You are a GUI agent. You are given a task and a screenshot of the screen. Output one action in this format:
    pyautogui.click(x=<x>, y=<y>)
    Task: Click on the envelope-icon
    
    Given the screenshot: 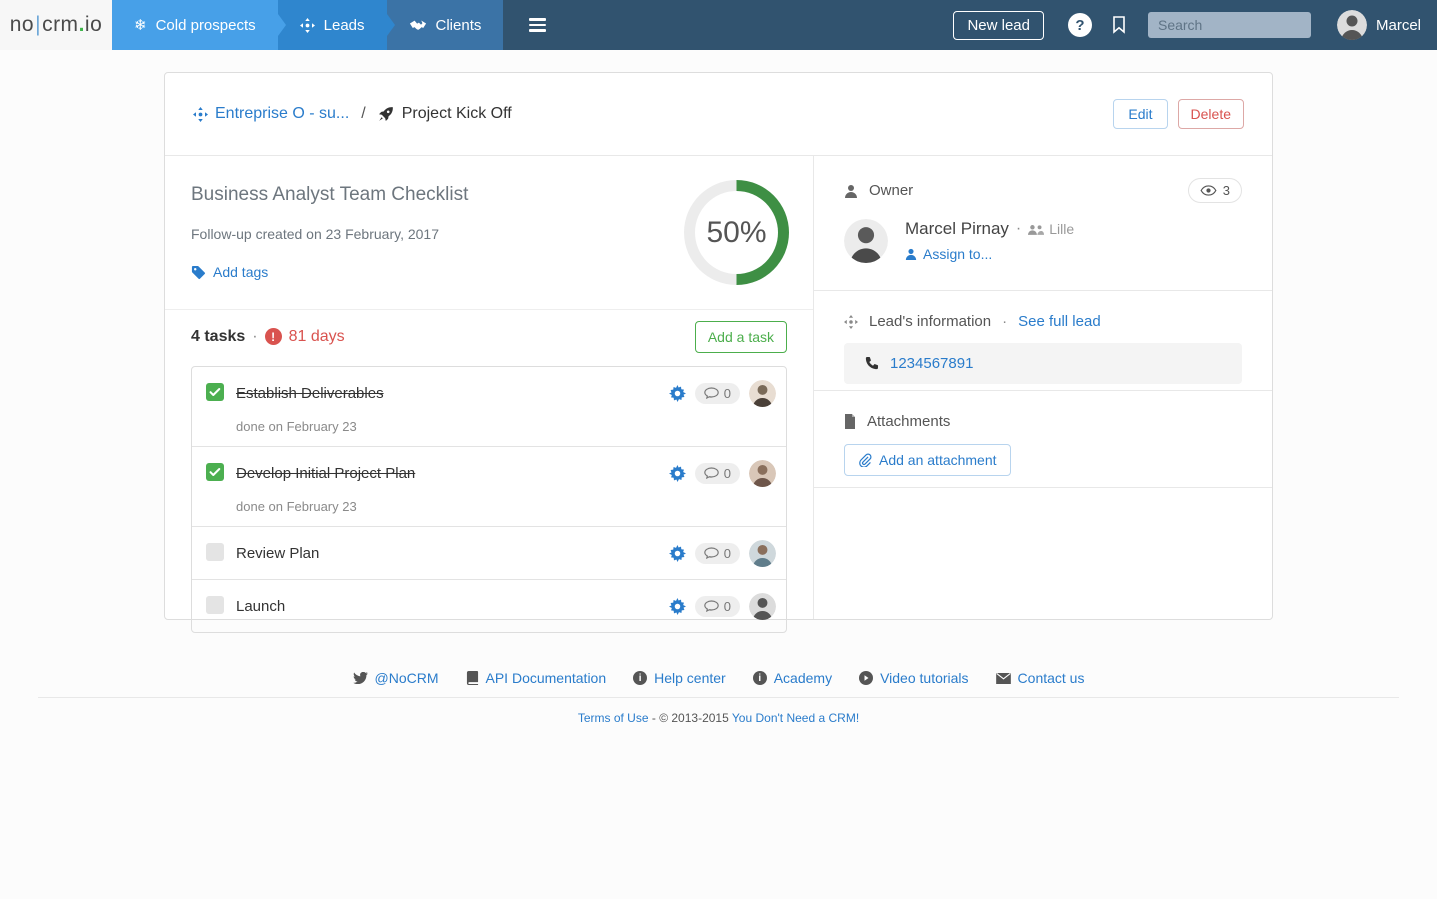 What is the action you would take?
    pyautogui.click(x=1003, y=678)
    